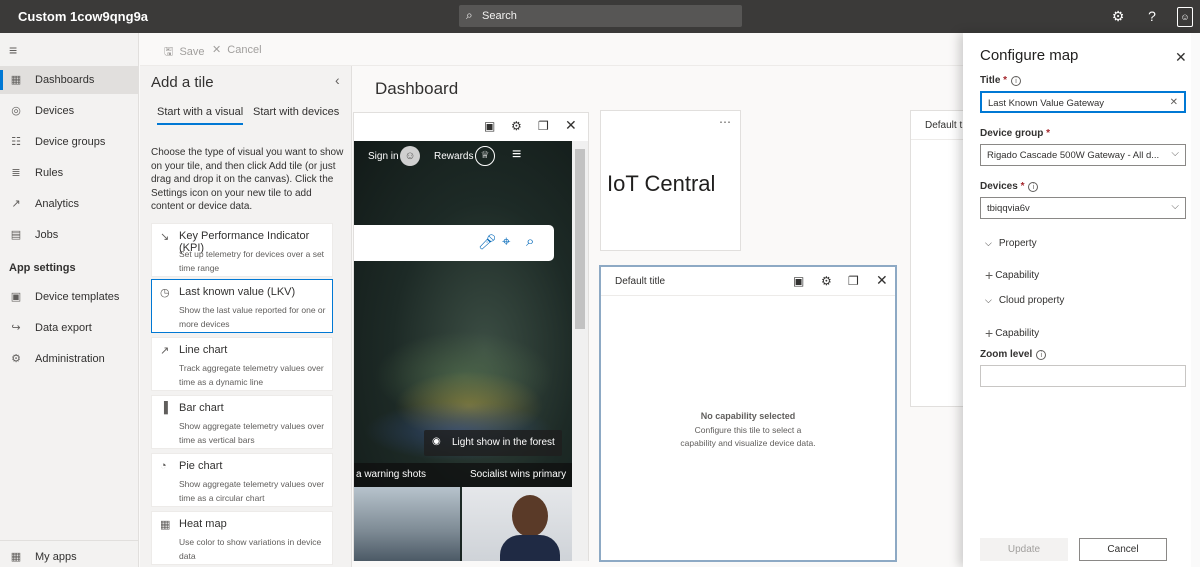  I want to click on search-icon: ⌕, so click(530, 241).